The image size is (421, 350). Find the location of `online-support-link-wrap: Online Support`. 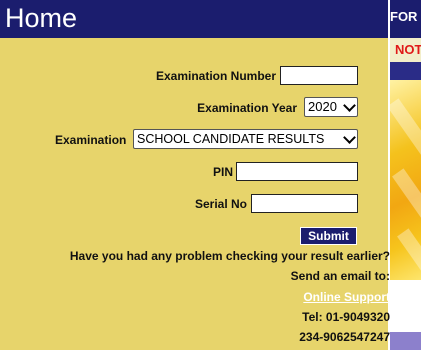

online-support-link-wrap: Online Support is located at coordinates (346, 297).